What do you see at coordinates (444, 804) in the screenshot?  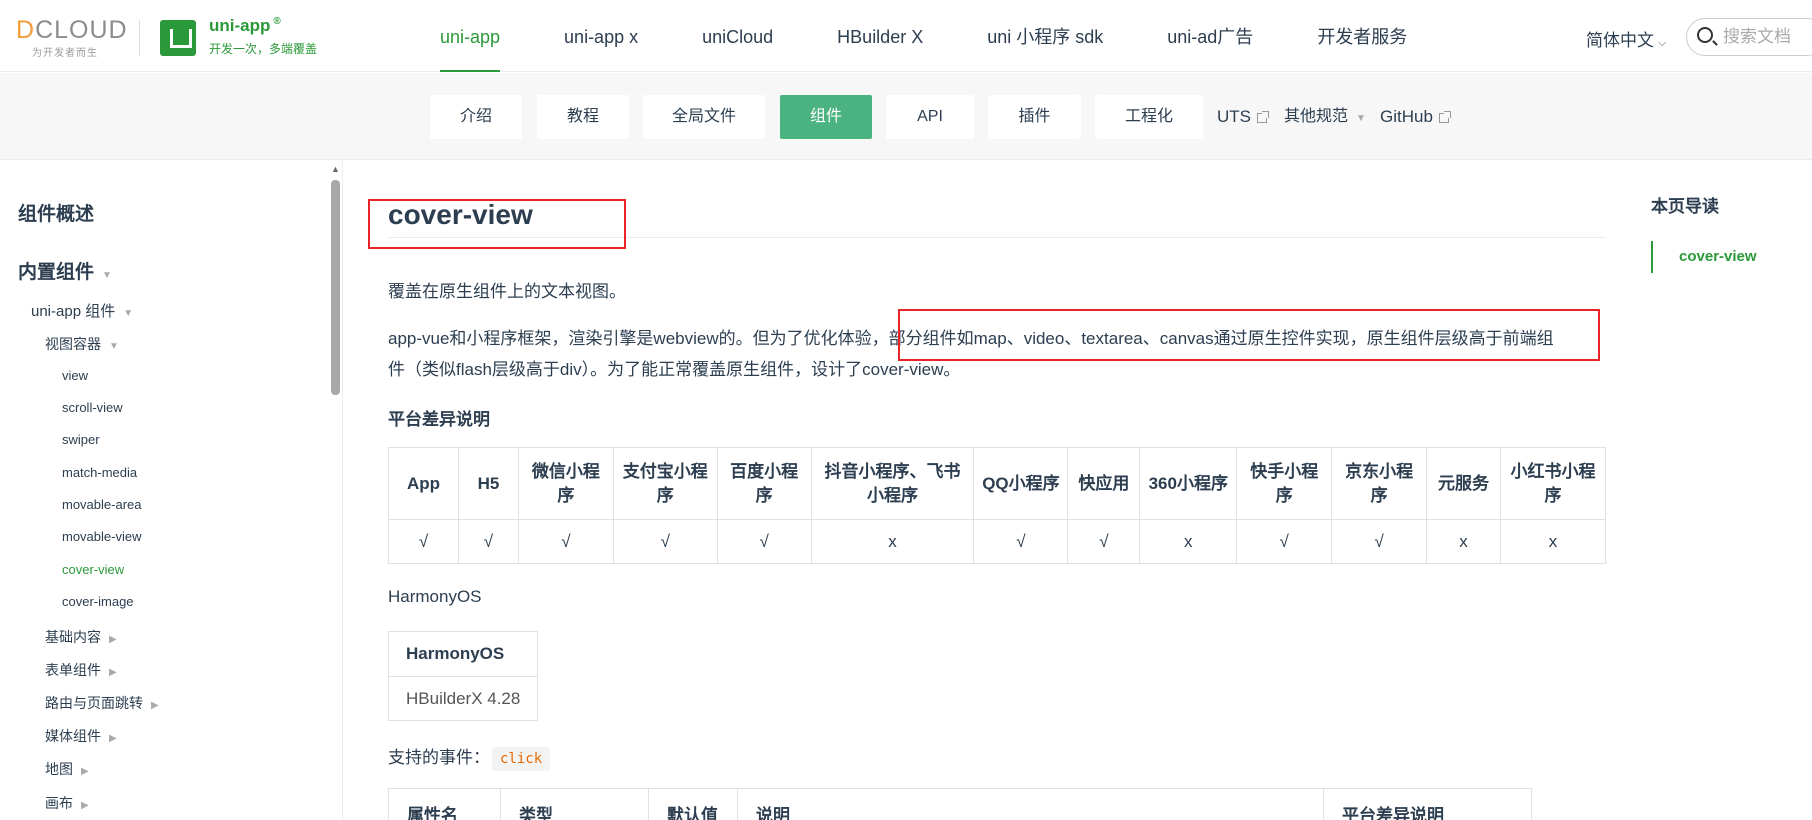 I see `table-header-cell: 属性名` at bounding box center [444, 804].